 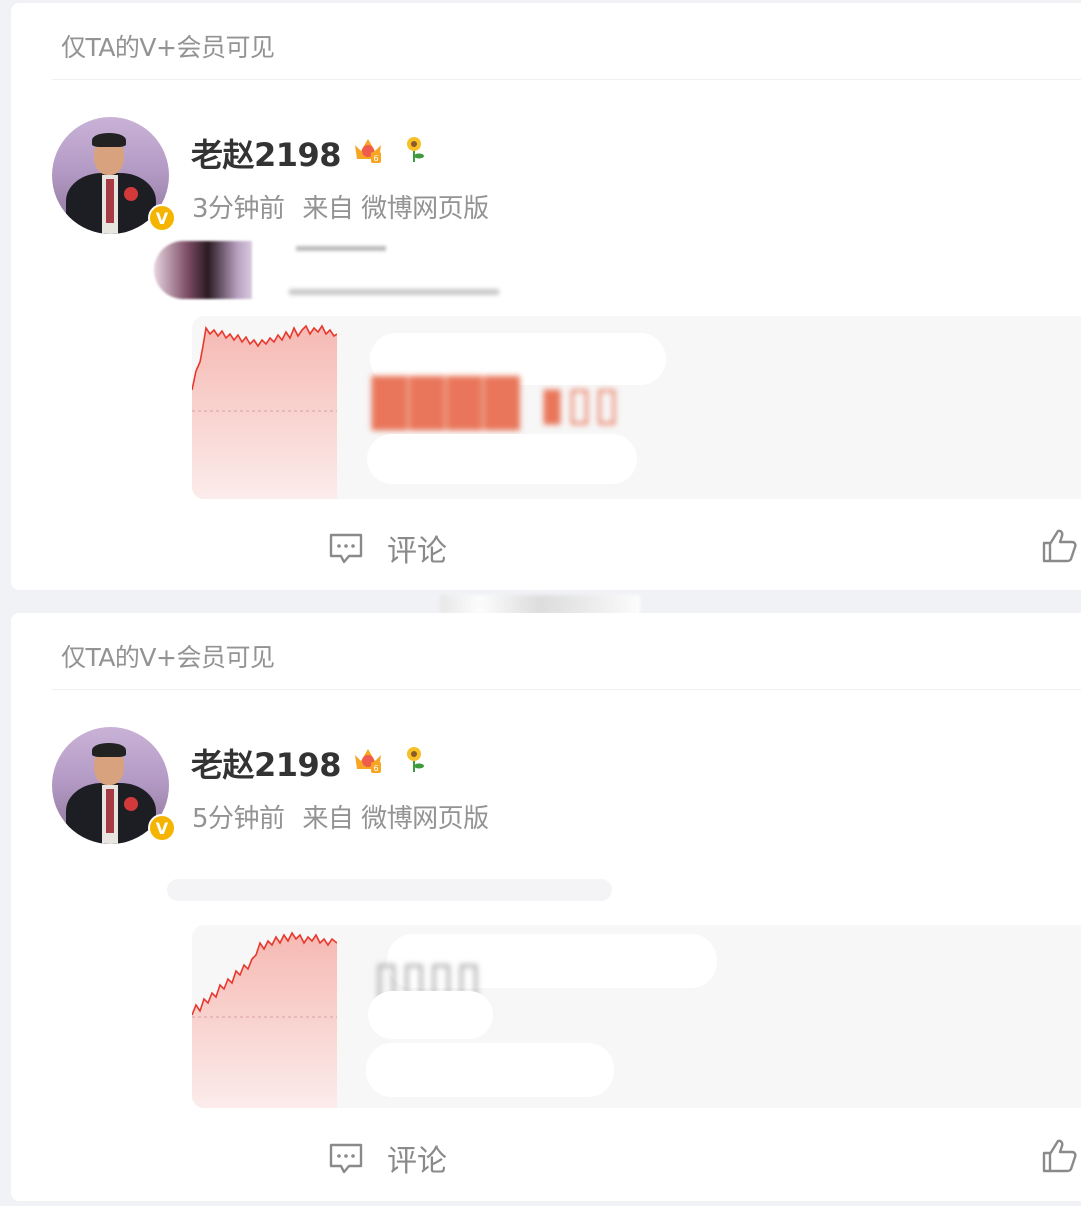 I want to click on blurred-shadow, so click(x=389, y=890).